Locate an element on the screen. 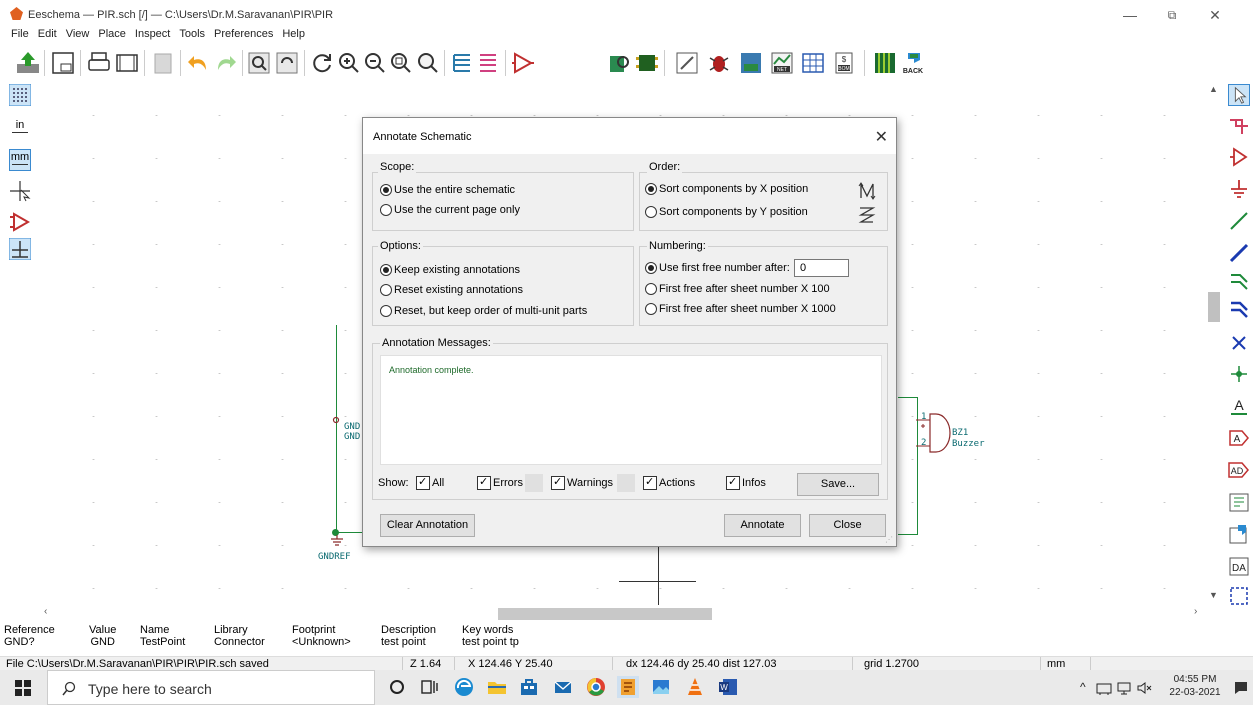 This screenshot has width=1253, height=705. tray-chevron-icon: ^ is located at coordinates (1083, 687).